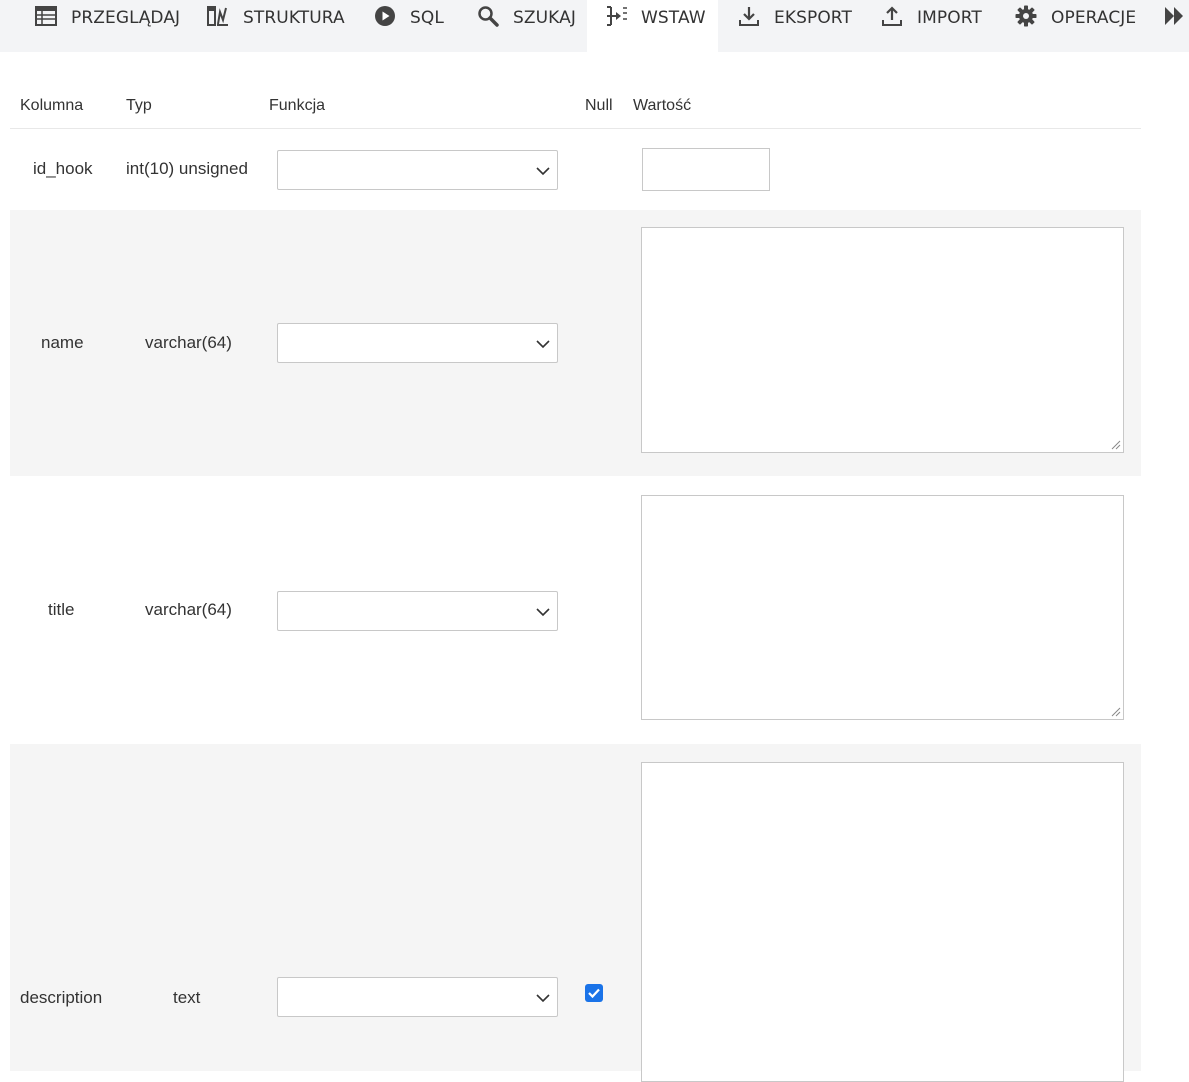  Describe the element at coordinates (46, 16) in the screenshot. I see `table-browse-icon` at that location.